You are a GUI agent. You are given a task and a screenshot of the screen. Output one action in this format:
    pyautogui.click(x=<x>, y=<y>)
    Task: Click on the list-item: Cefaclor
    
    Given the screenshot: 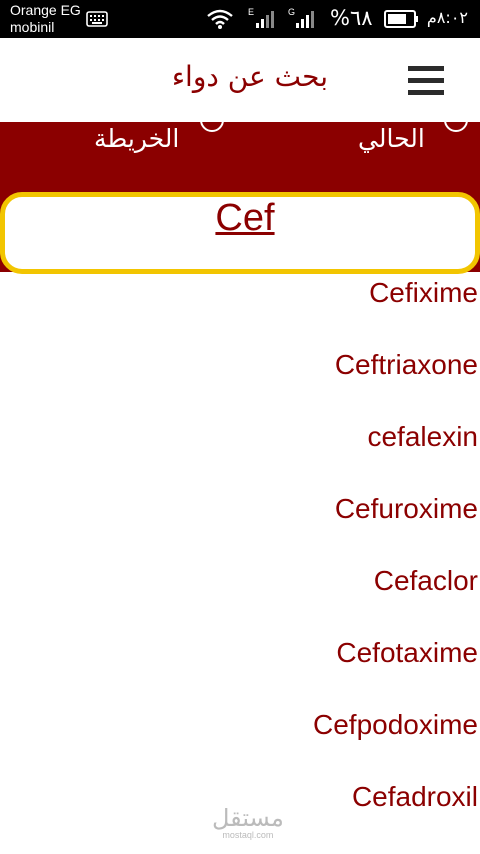 What is the action you would take?
    pyautogui.click(x=427, y=585)
    